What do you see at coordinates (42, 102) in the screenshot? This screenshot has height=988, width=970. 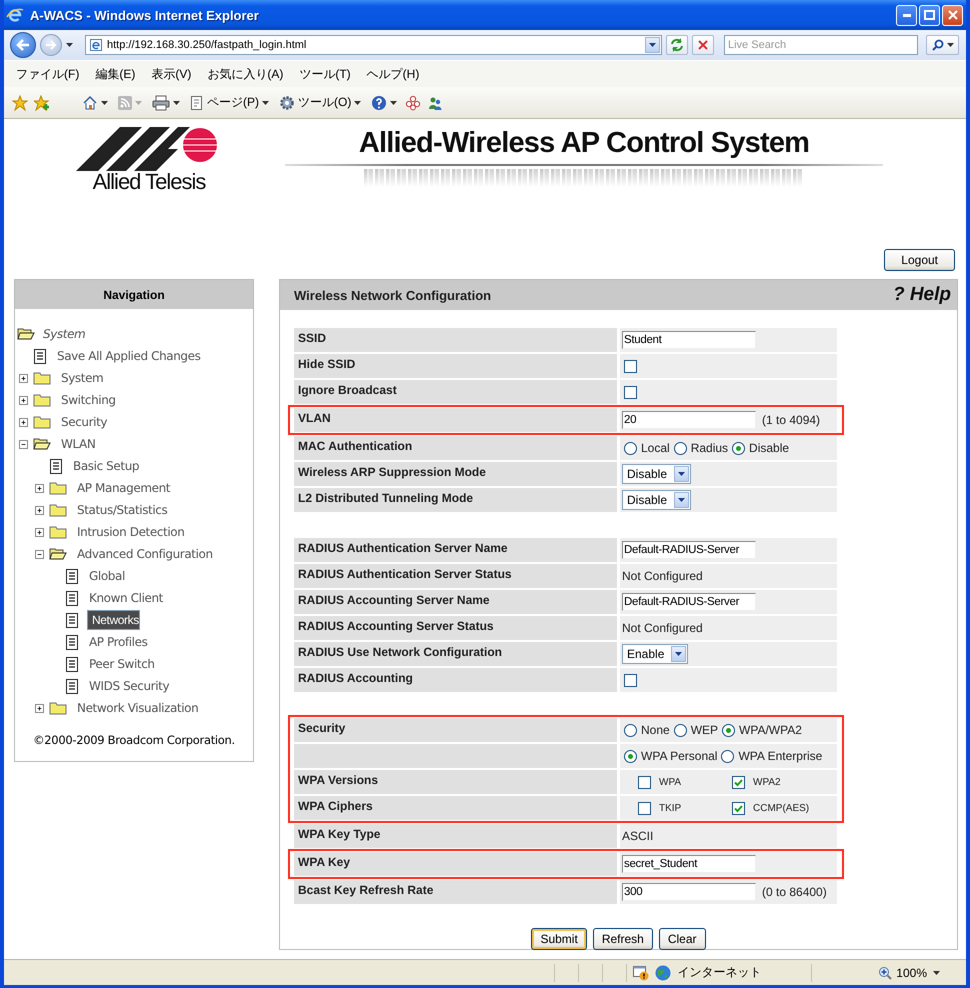 I see `star-plus-icon` at bounding box center [42, 102].